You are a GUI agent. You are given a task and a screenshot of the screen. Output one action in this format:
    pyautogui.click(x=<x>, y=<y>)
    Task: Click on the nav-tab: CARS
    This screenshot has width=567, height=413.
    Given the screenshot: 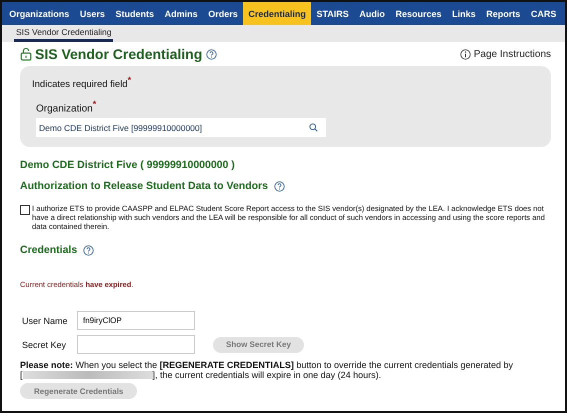 What is the action you would take?
    pyautogui.click(x=544, y=13)
    